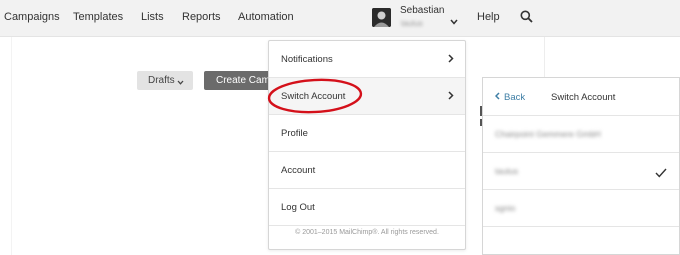 The width and height of the screenshot is (680, 255). I want to click on nav-campaigns: Campaigns, so click(32, 17).